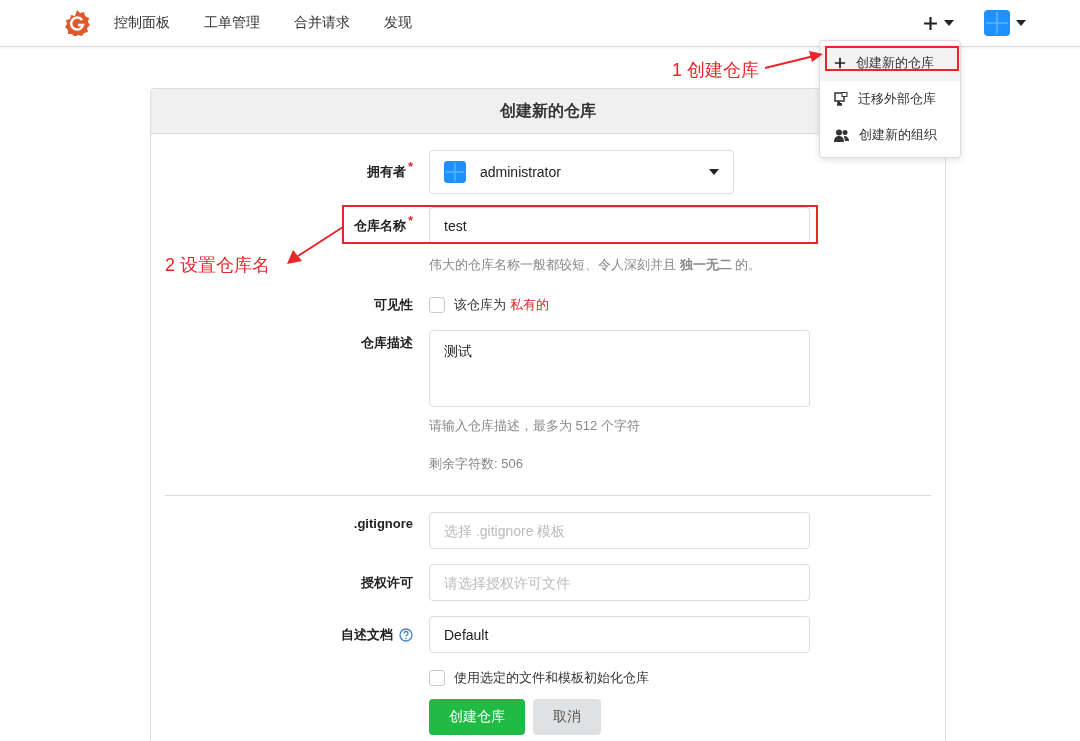 This screenshot has width=1080, height=741. Describe the element at coordinates (322, 23) in the screenshot. I see `nav-link: 合并请求` at that location.